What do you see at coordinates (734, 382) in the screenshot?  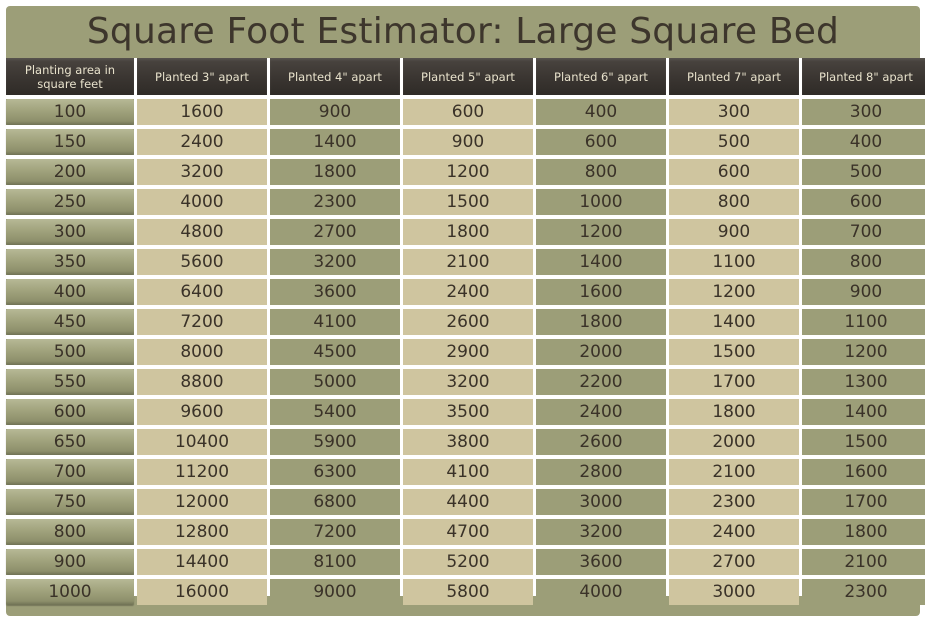 I see `table-cell: 1700` at bounding box center [734, 382].